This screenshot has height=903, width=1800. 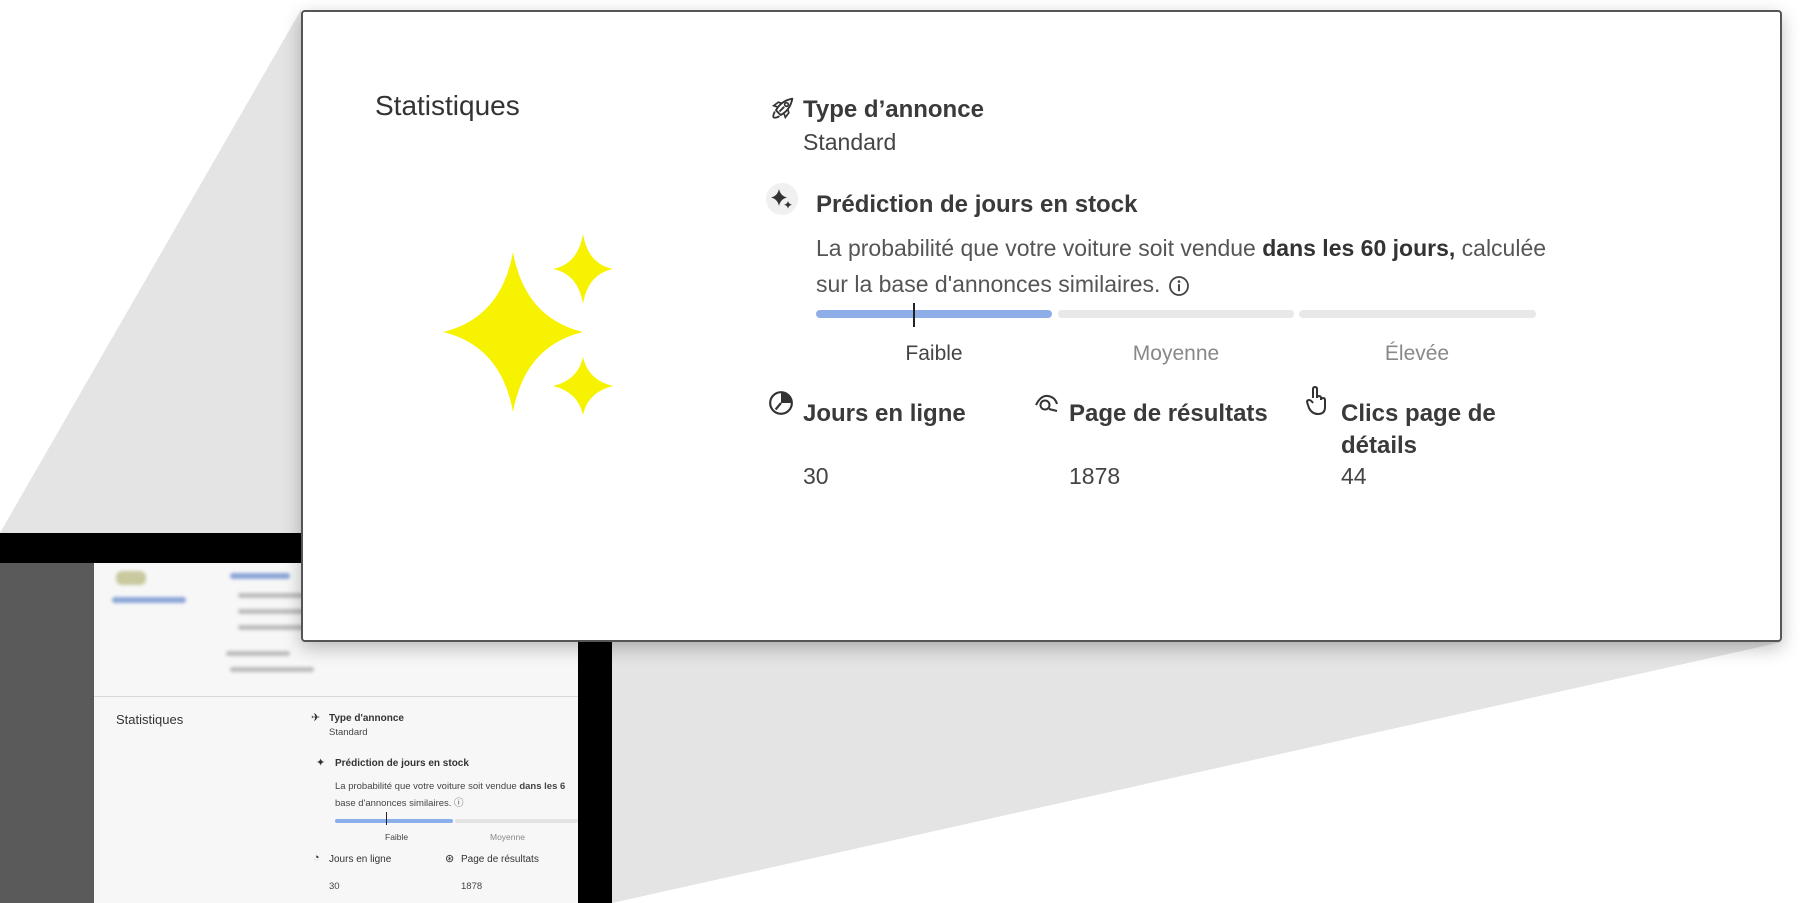 I want to click on tap-icon, so click(x=1315, y=401).